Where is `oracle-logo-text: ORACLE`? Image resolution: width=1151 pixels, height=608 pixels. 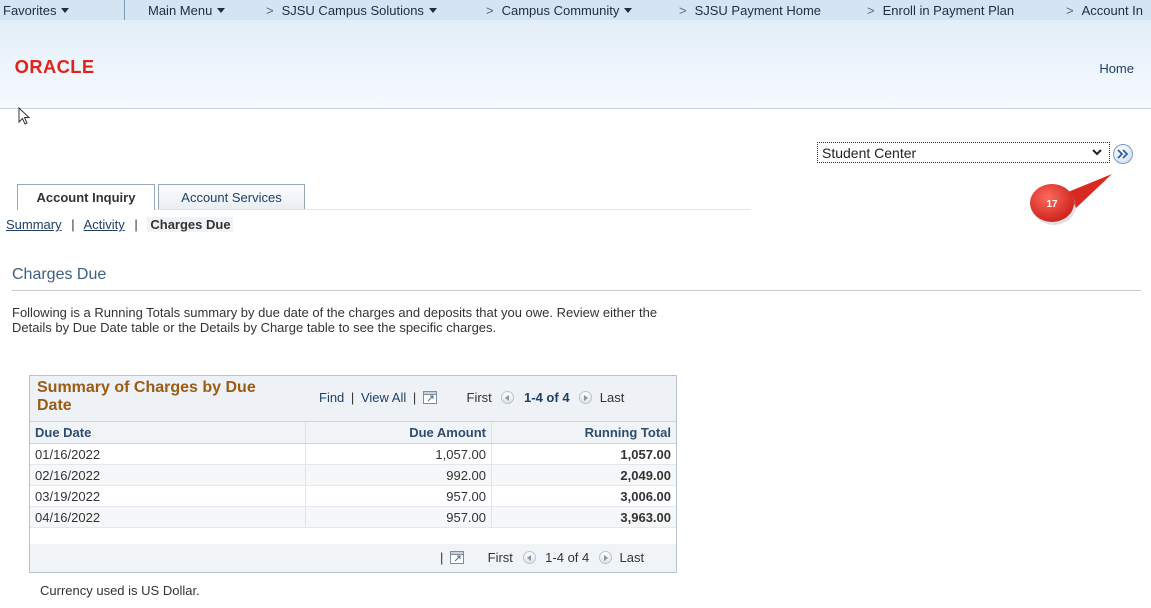 oracle-logo-text: ORACLE is located at coordinates (55, 67).